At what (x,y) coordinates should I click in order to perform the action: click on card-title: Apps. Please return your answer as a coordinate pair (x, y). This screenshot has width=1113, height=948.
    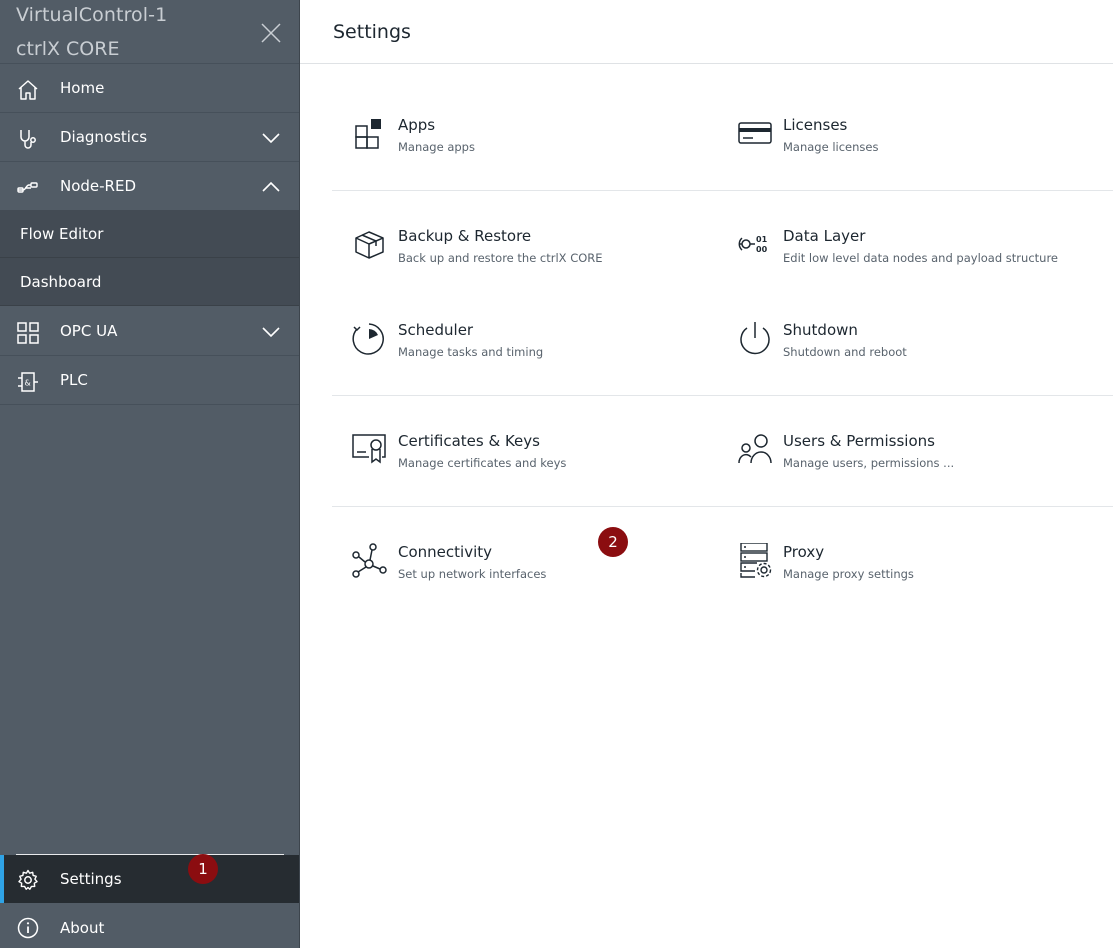
    Looking at the image, I should click on (417, 125).